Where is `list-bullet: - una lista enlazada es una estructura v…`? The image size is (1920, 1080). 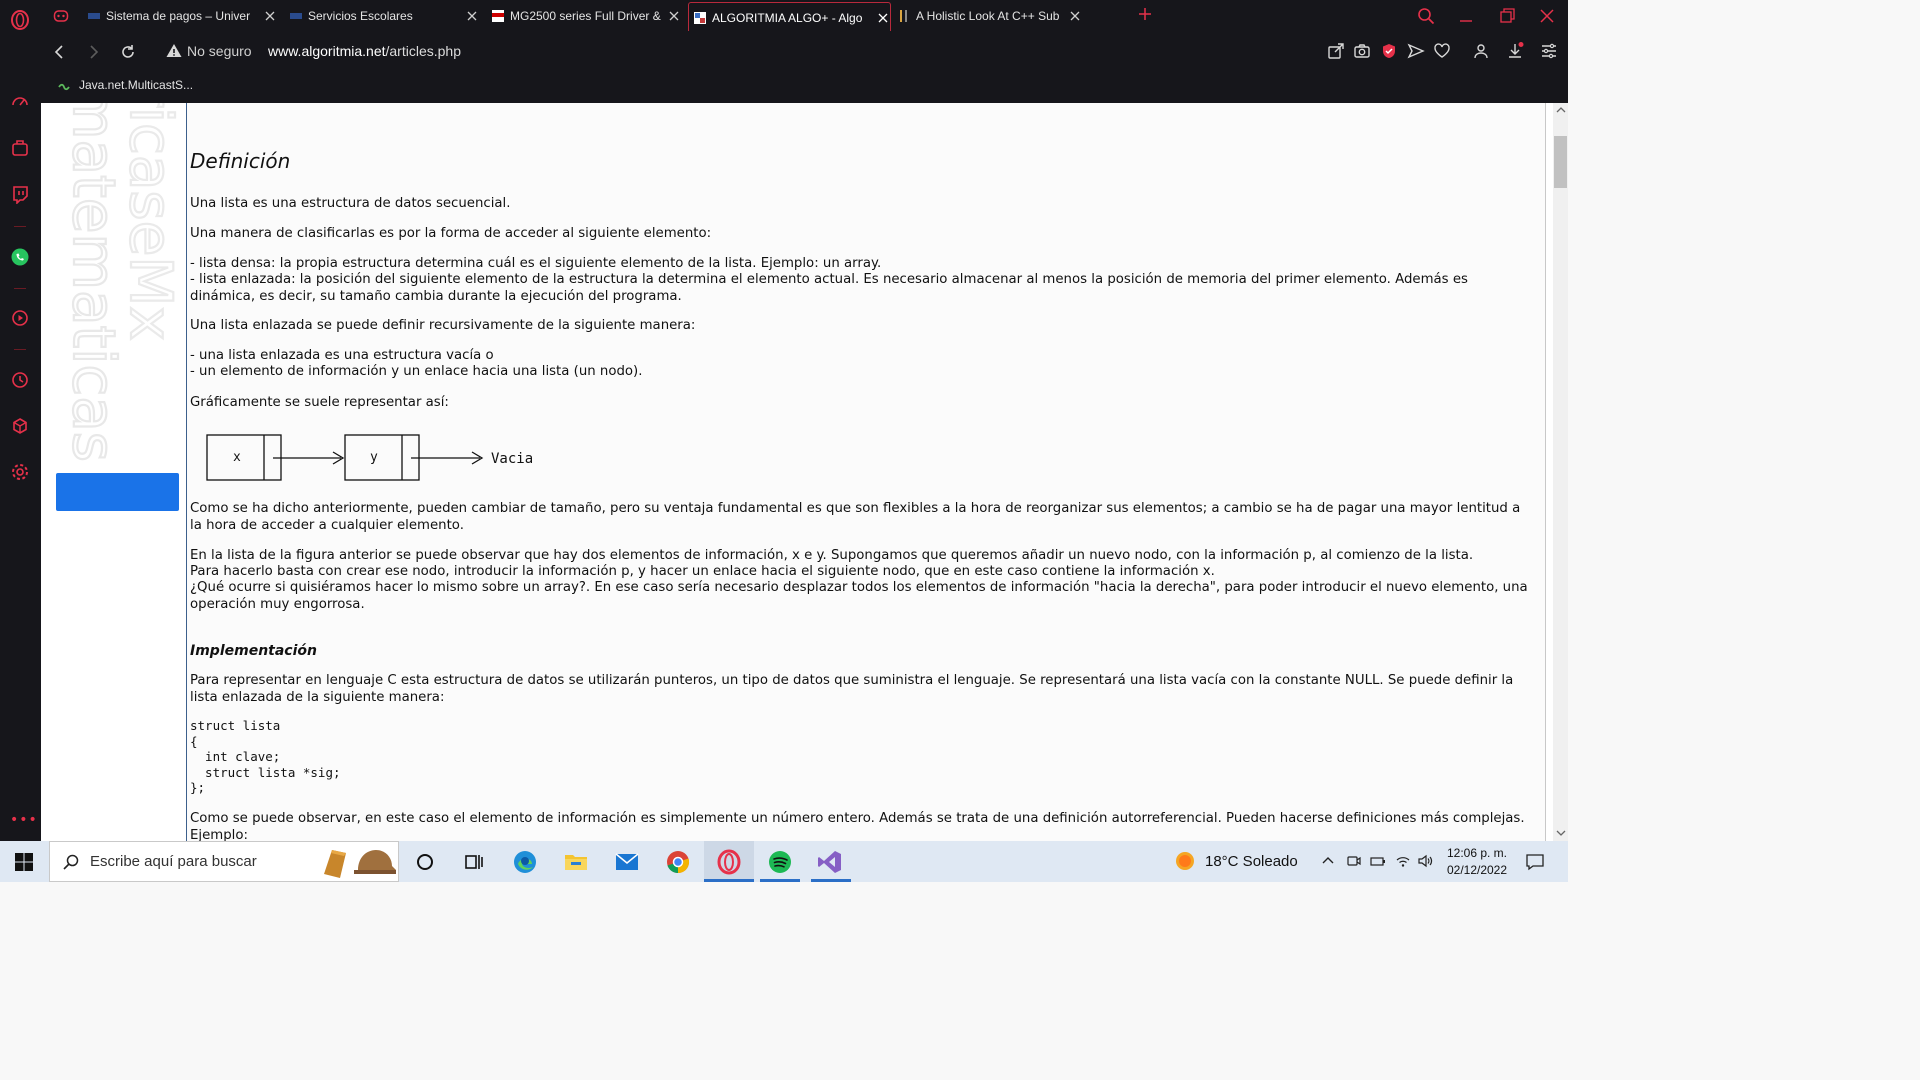 list-bullet: - una lista enlazada es una estructura v… is located at coordinates (342, 355).